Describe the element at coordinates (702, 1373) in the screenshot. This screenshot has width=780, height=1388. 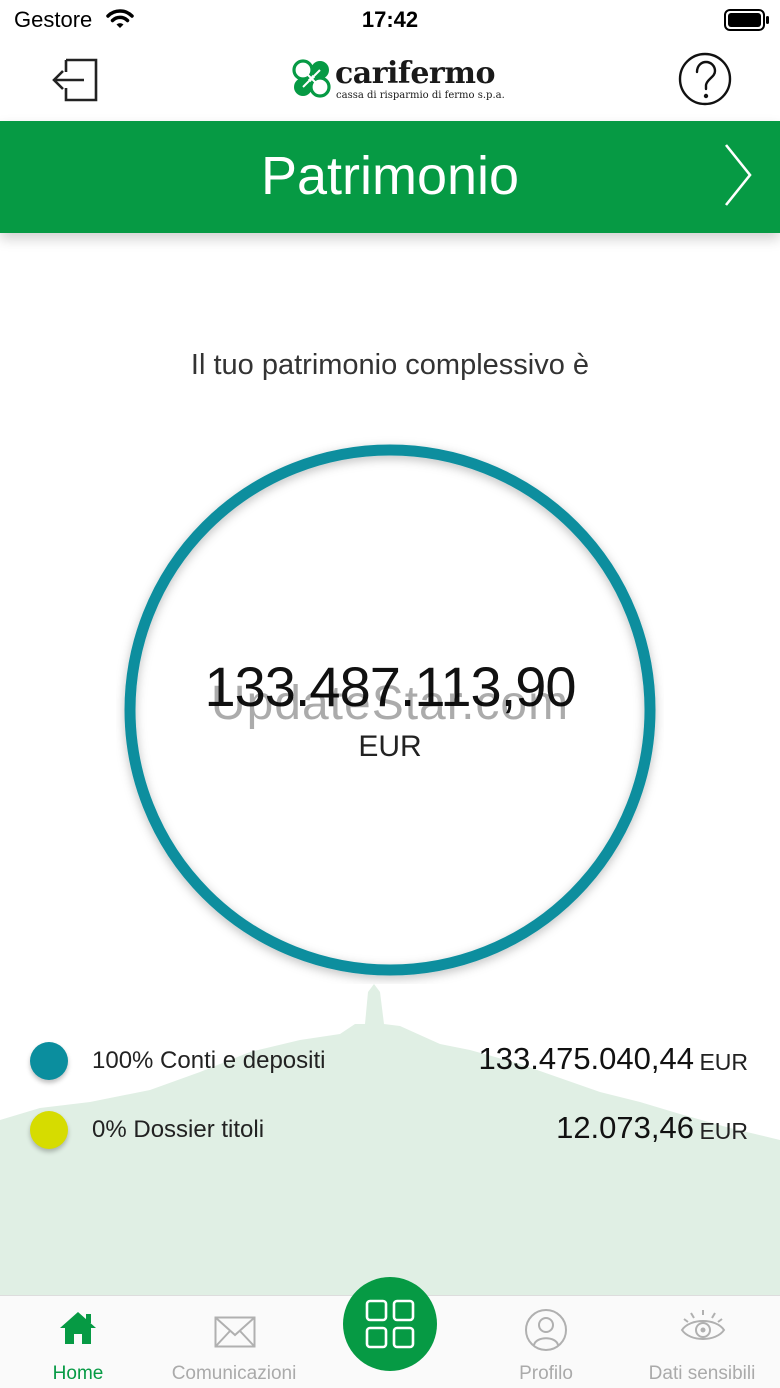
I see `tab-label: Dati sensibili` at that location.